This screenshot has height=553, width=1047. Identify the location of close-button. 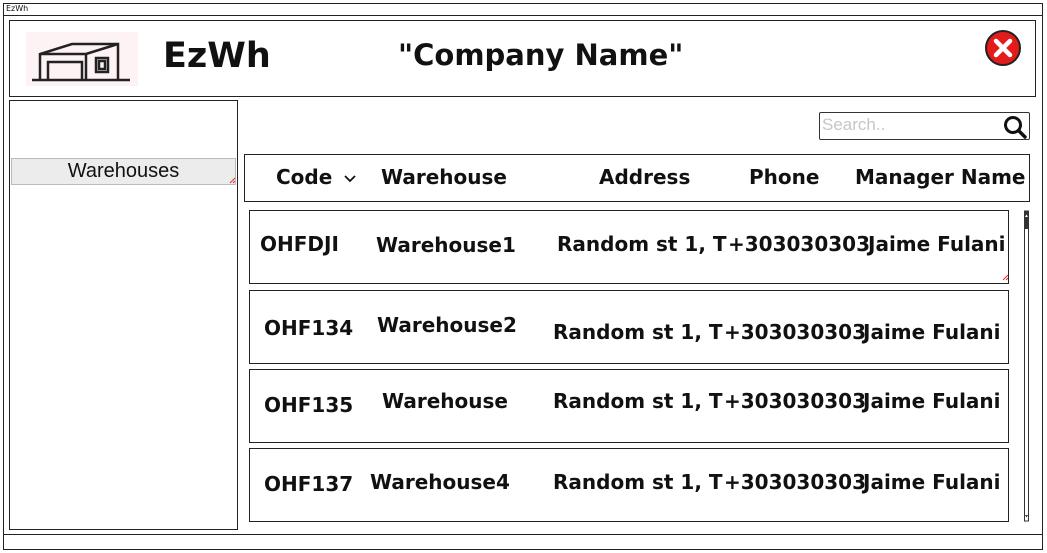
(1003, 48).